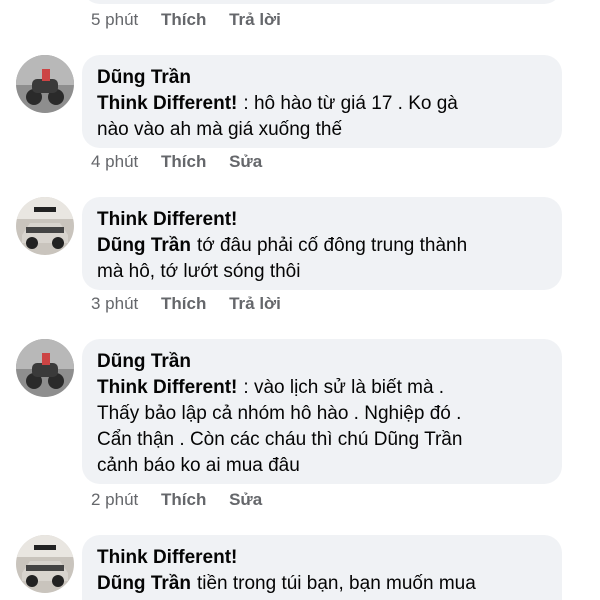  I want to click on comment-time: 5 phút, so click(114, 19).